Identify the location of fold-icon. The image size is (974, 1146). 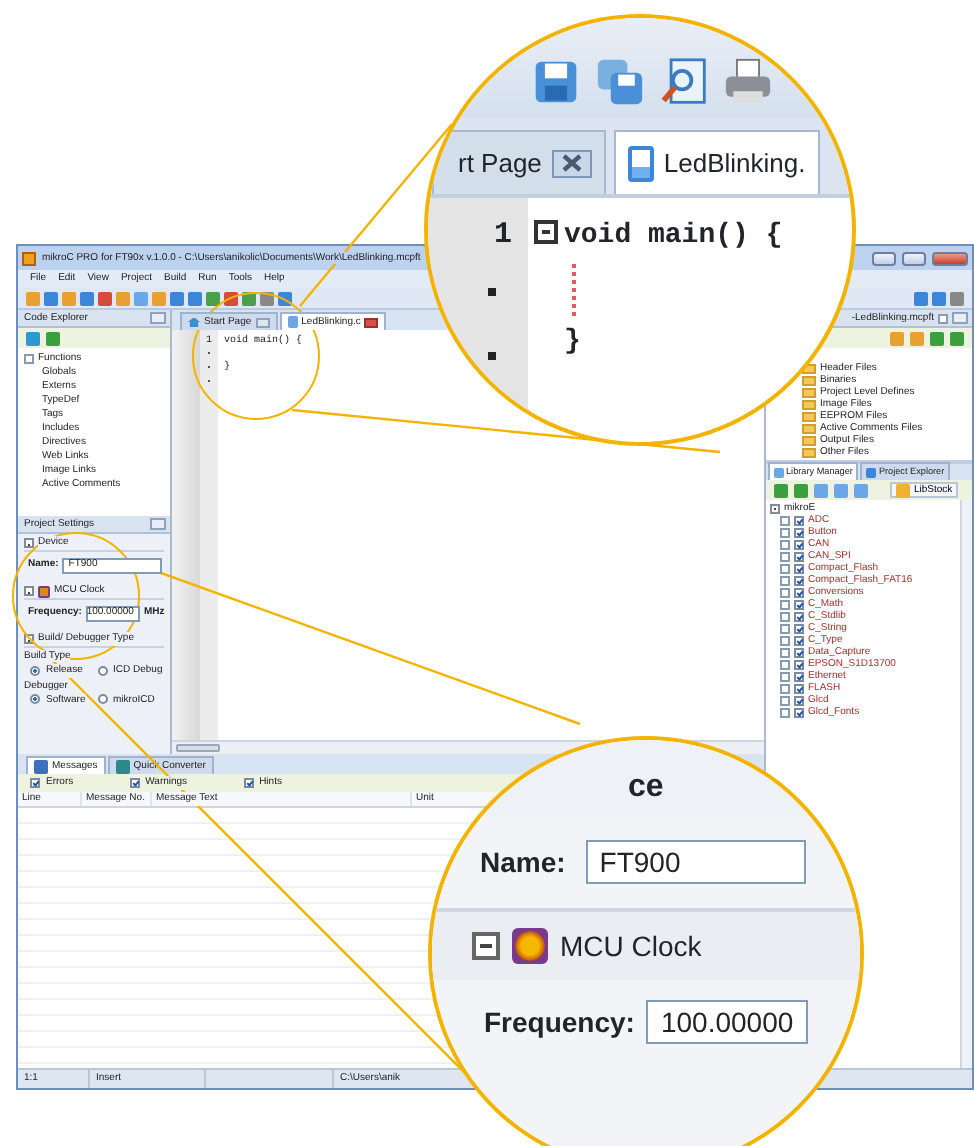
(546, 232).